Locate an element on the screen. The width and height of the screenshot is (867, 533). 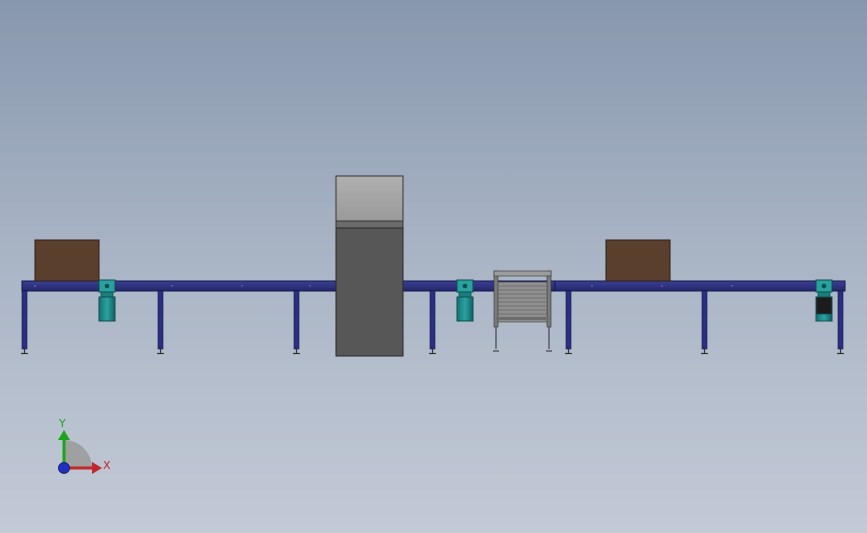
leveling-feet-left is located at coordinates (160, 352).